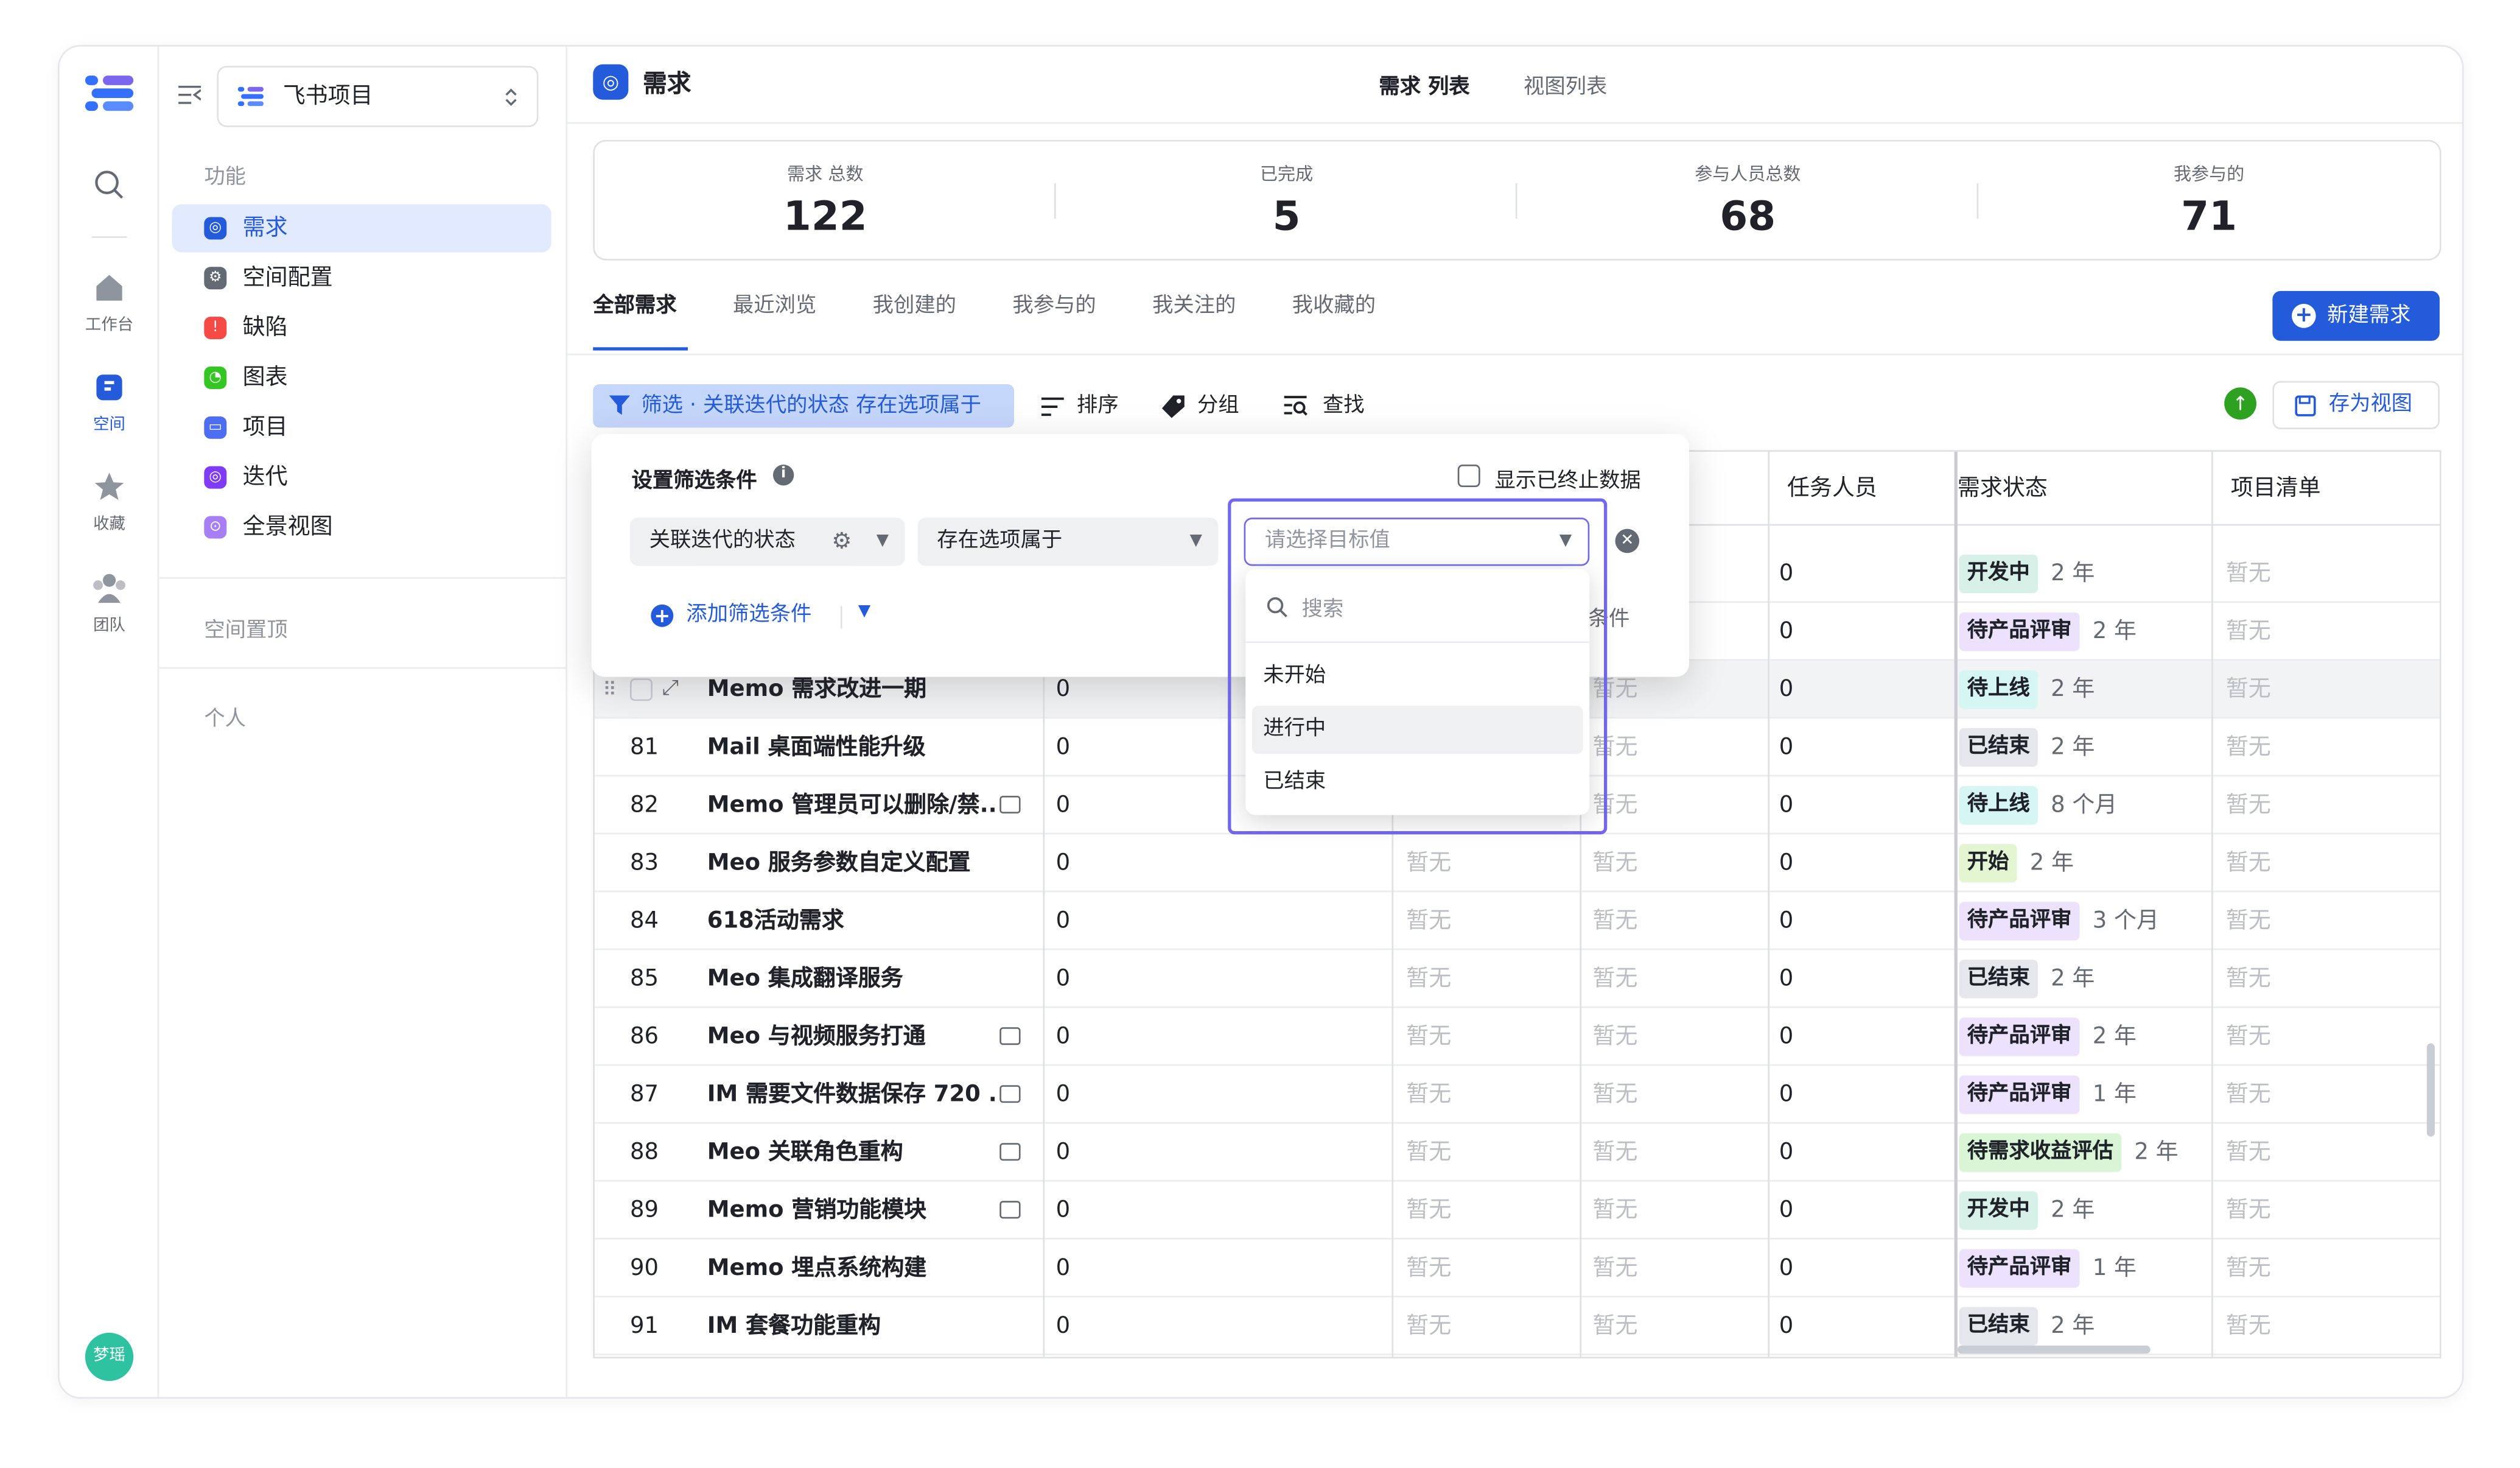 This screenshot has width=2520, height=1468. Describe the element at coordinates (109, 303) in the screenshot. I see `rail-item-workbench: 工作台` at that location.